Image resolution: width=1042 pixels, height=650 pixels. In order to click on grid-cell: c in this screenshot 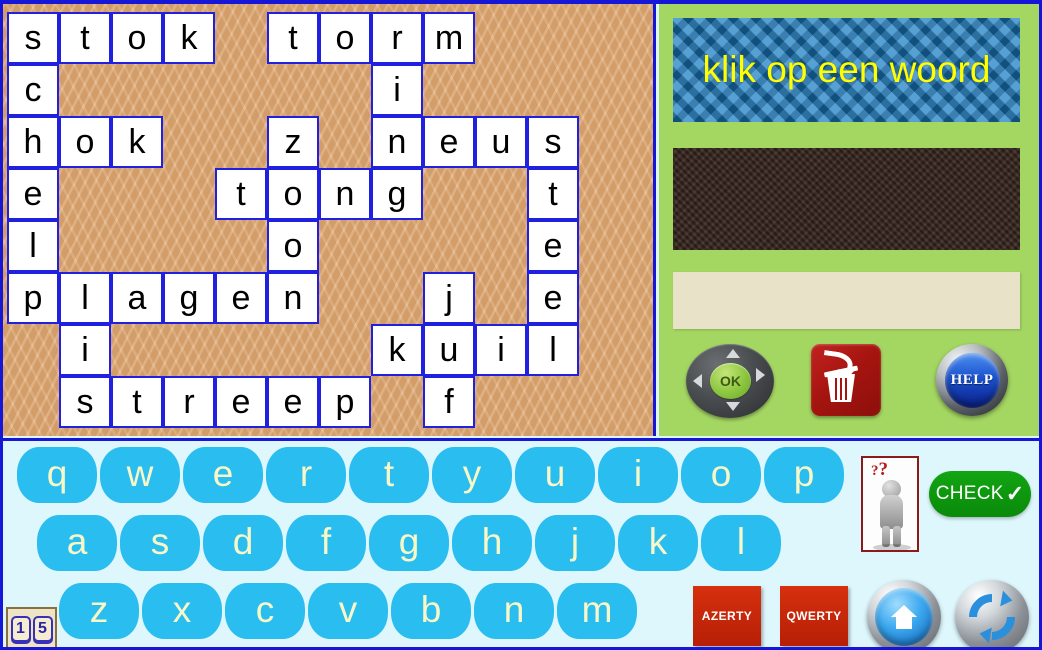, I will do `click(33, 90)`.